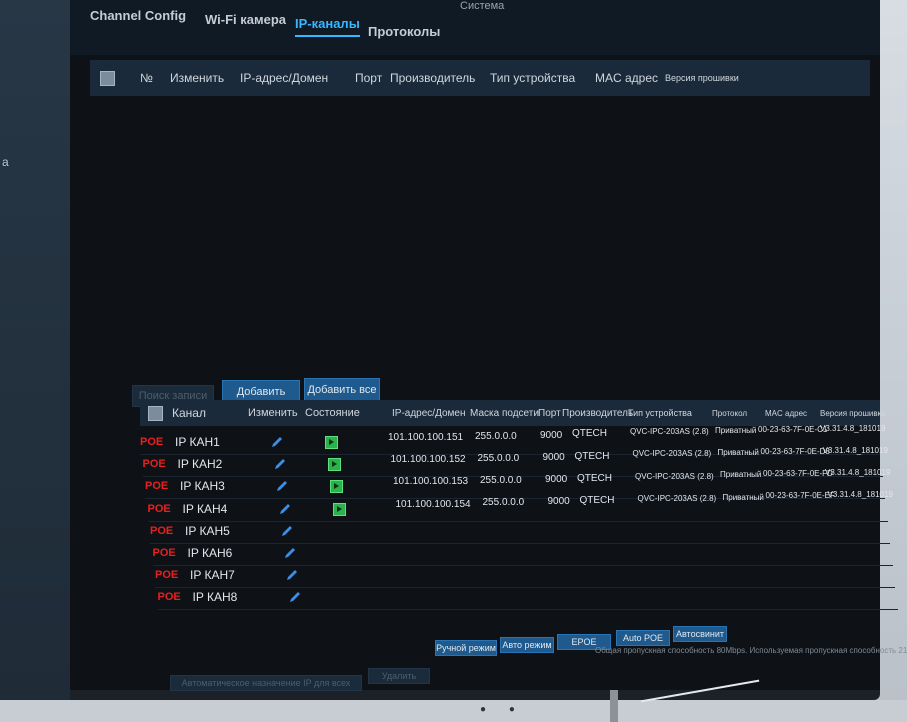 The height and width of the screenshot is (722, 907). What do you see at coordinates (107, 78) in the screenshot?
I see `select-all-checkbox` at bounding box center [107, 78].